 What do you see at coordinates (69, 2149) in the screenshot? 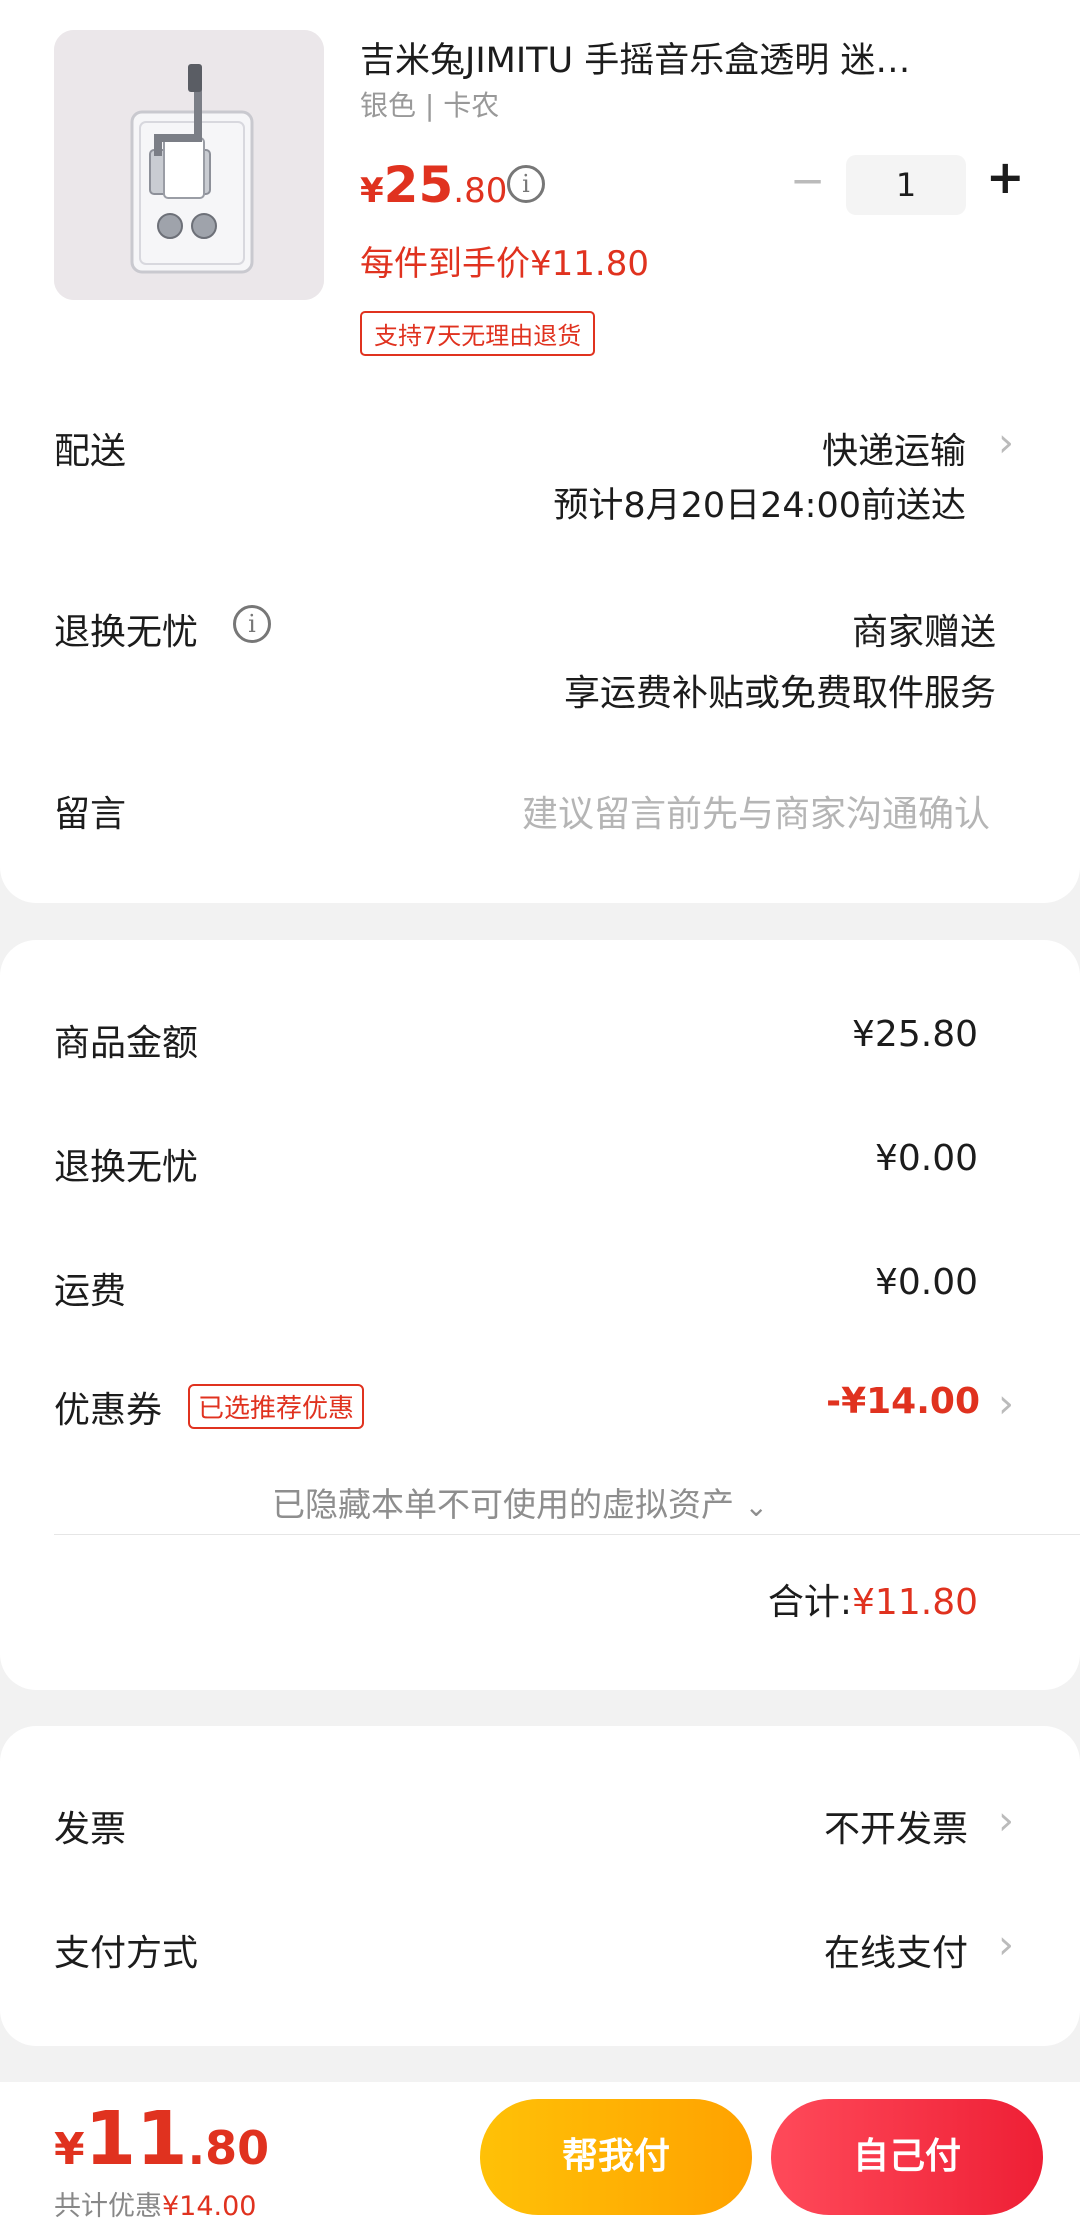
I see `checkout-currency: ¥` at bounding box center [69, 2149].